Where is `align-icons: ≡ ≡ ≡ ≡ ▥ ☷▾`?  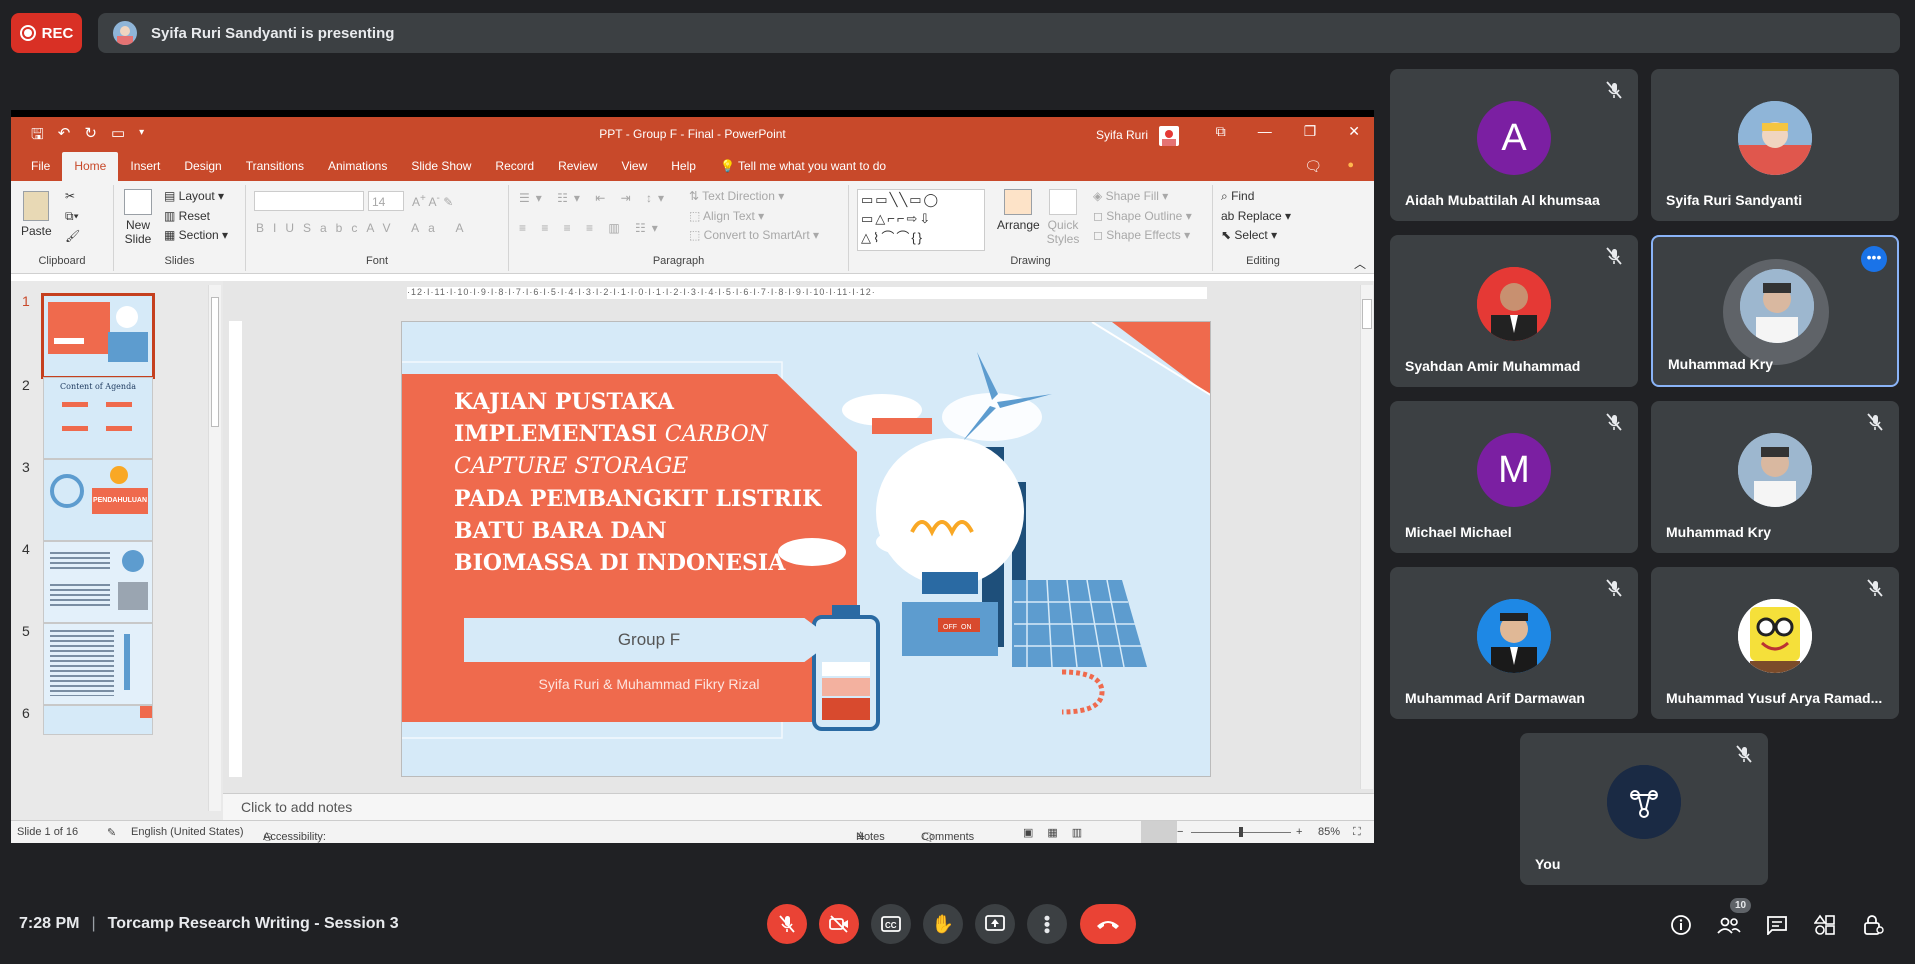 align-icons: ≡ ≡ ≡ ≡ ▥ ☷▾ is located at coordinates (591, 228).